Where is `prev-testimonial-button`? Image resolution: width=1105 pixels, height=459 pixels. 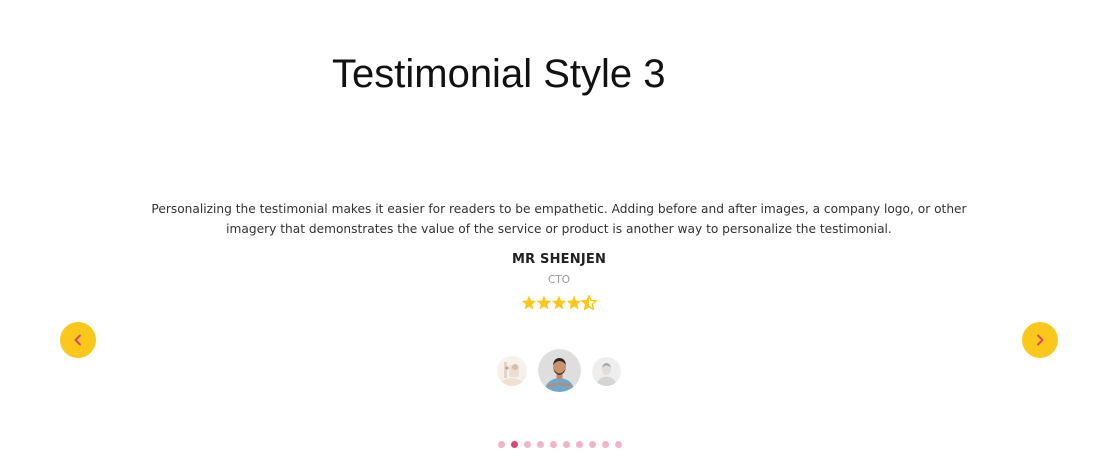
prev-testimonial-button is located at coordinates (78, 340).